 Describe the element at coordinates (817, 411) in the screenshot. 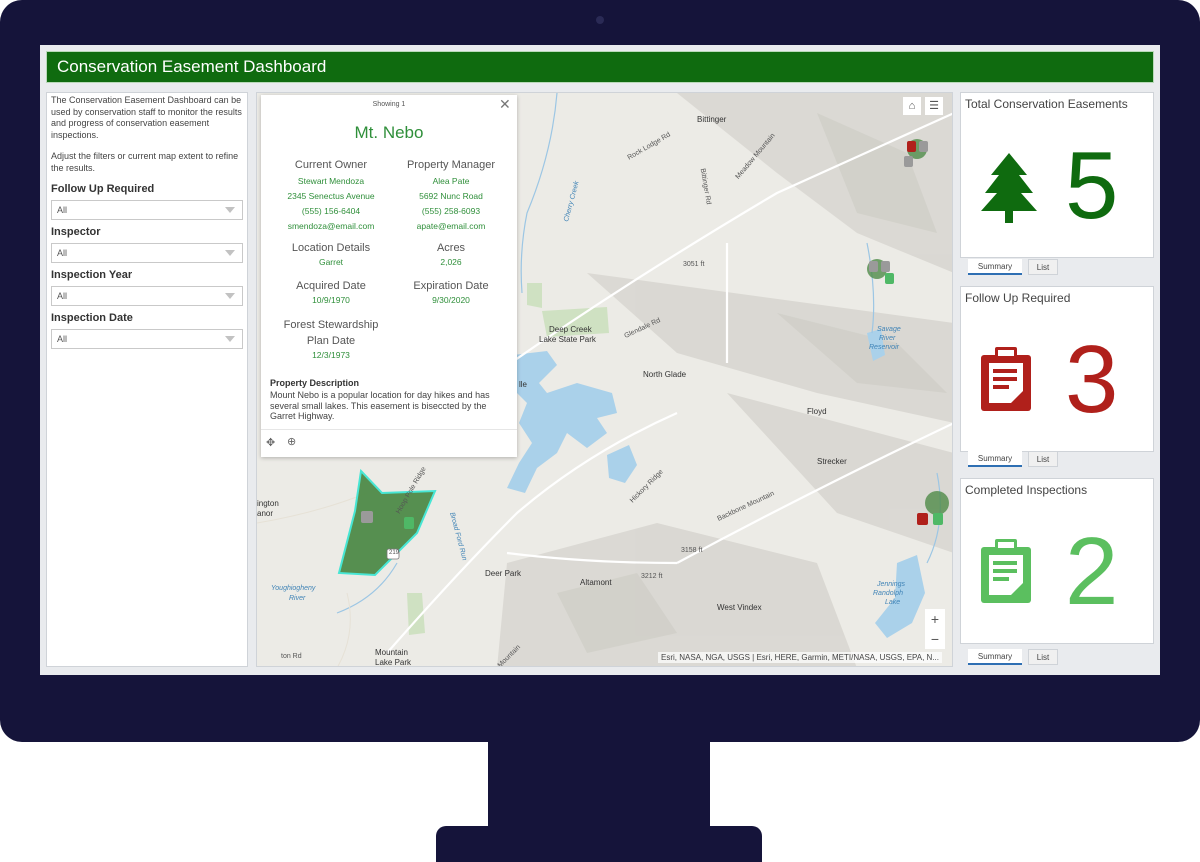

I see `place-label: Floyd` at that location.